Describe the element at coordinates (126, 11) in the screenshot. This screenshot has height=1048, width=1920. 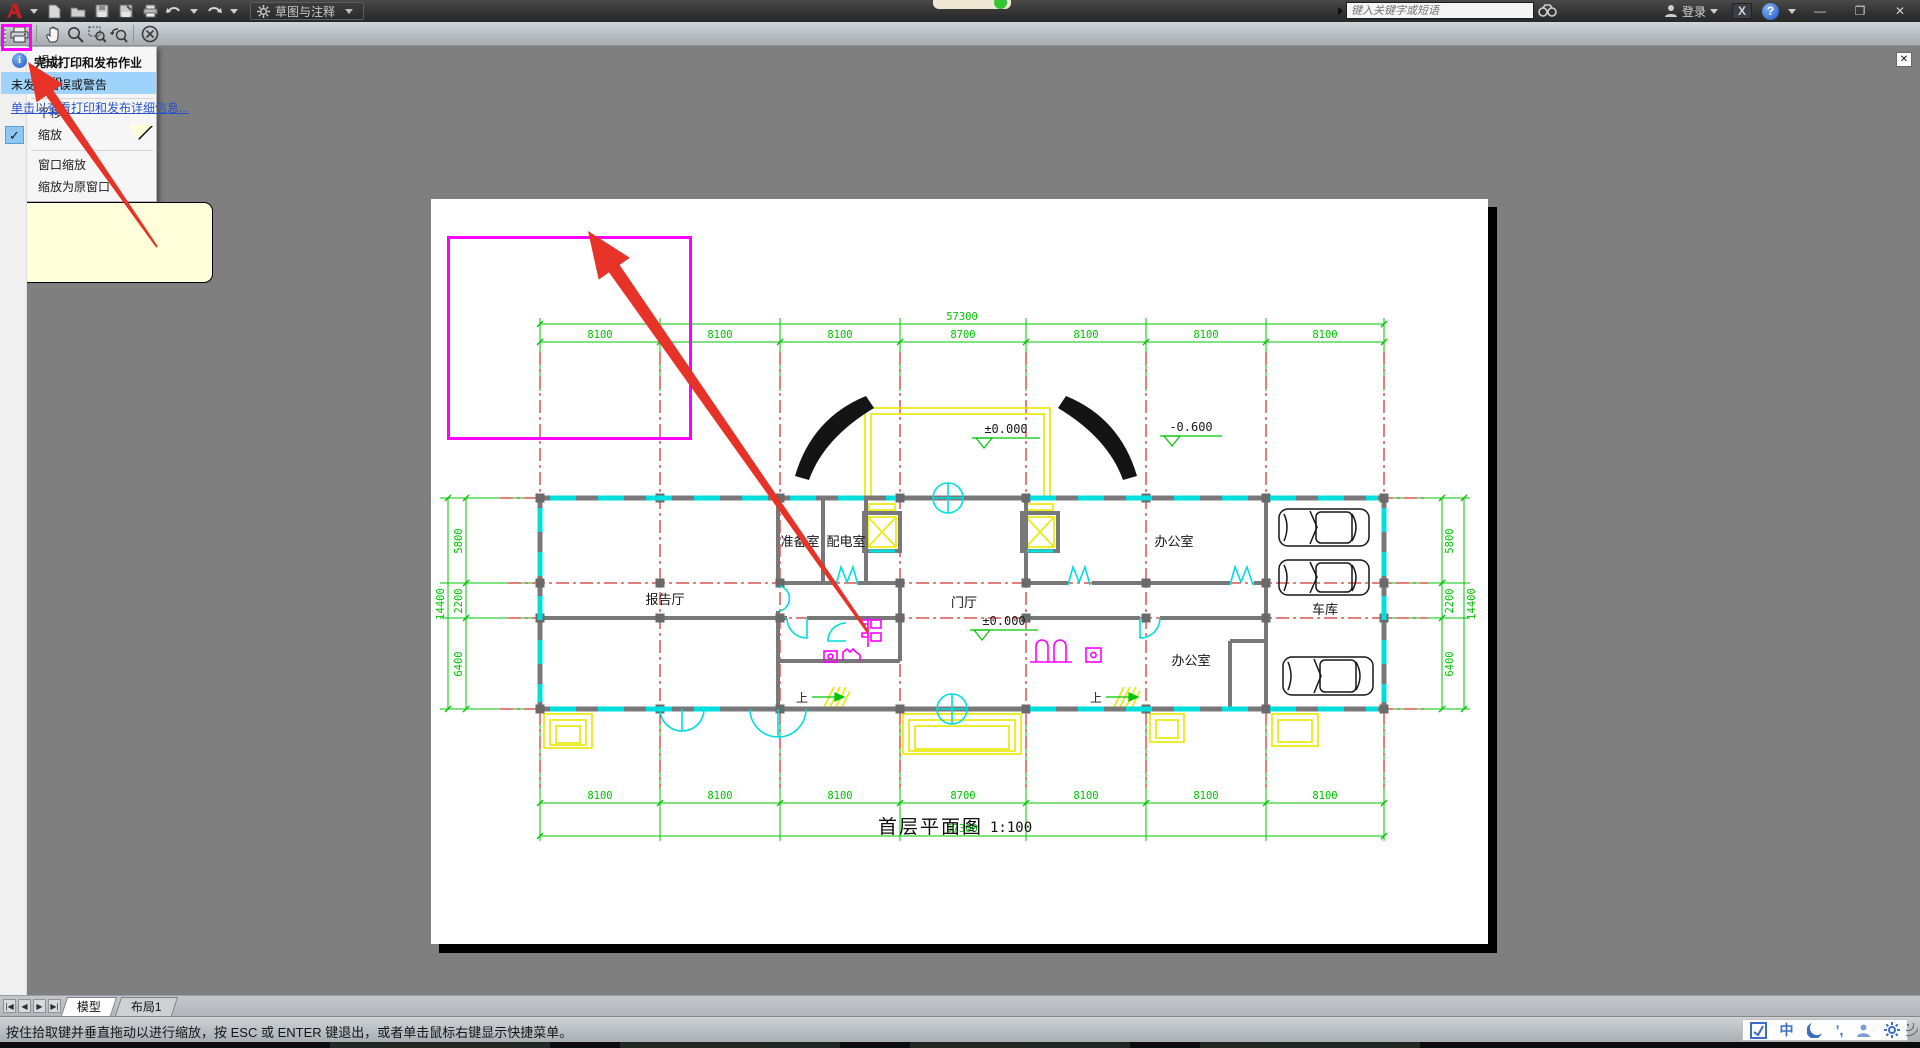
I see `save-as-icon` at that location.